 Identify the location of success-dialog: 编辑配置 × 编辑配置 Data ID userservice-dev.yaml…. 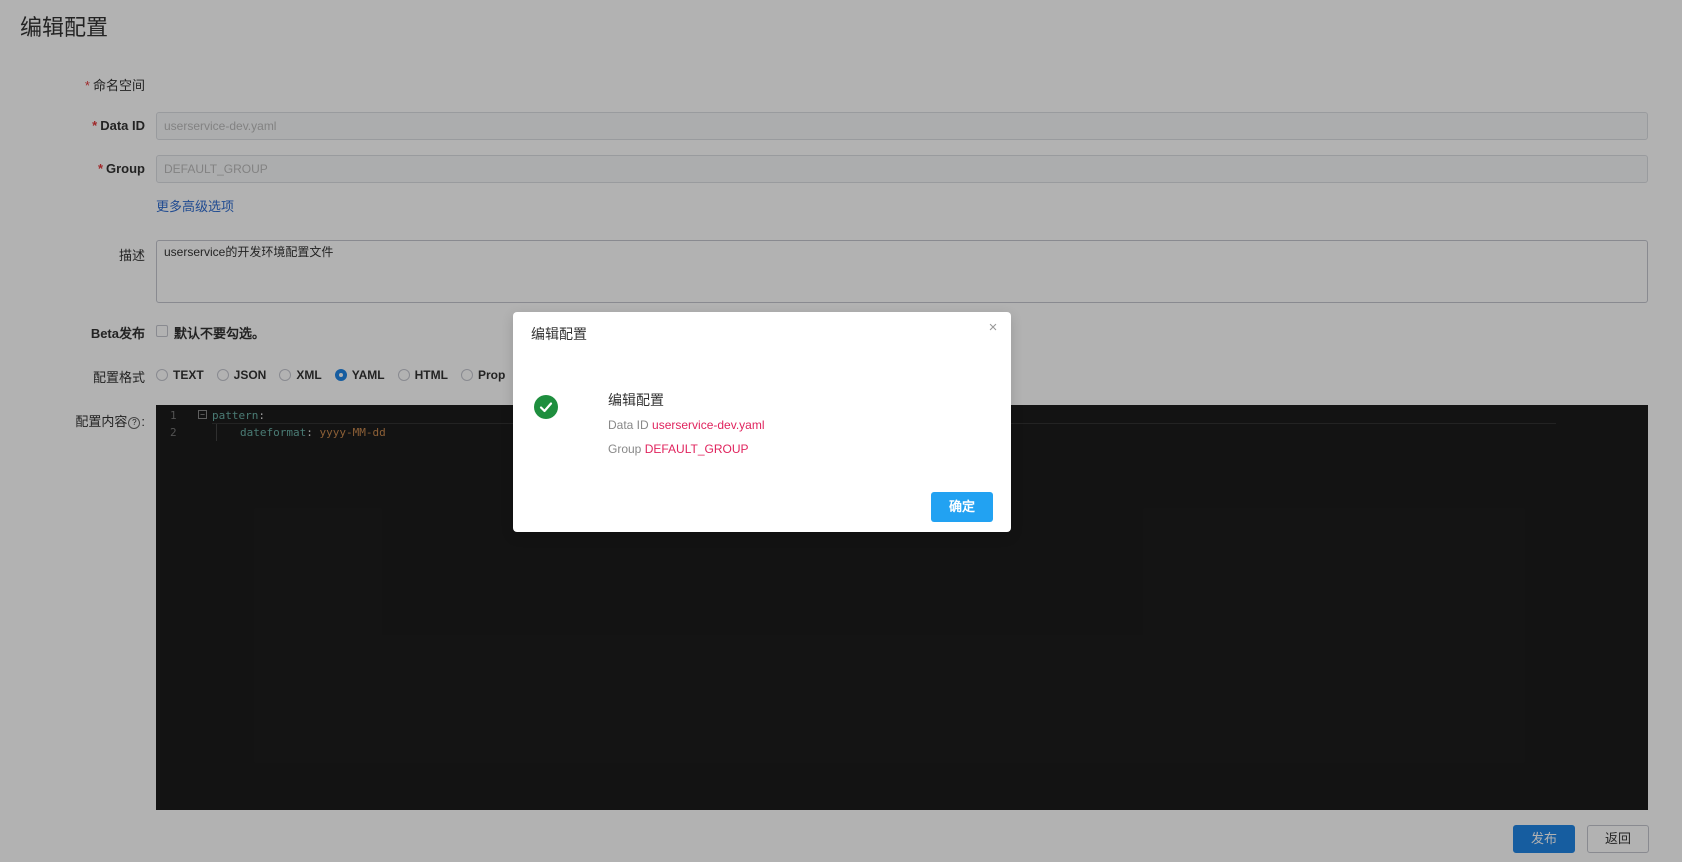
(762, 422).